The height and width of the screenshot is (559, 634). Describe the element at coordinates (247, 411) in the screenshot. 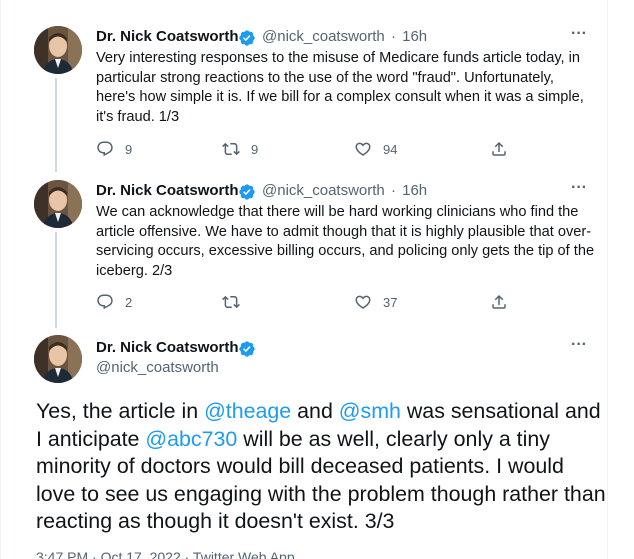

I see `mention-theage: @theage` at that location.